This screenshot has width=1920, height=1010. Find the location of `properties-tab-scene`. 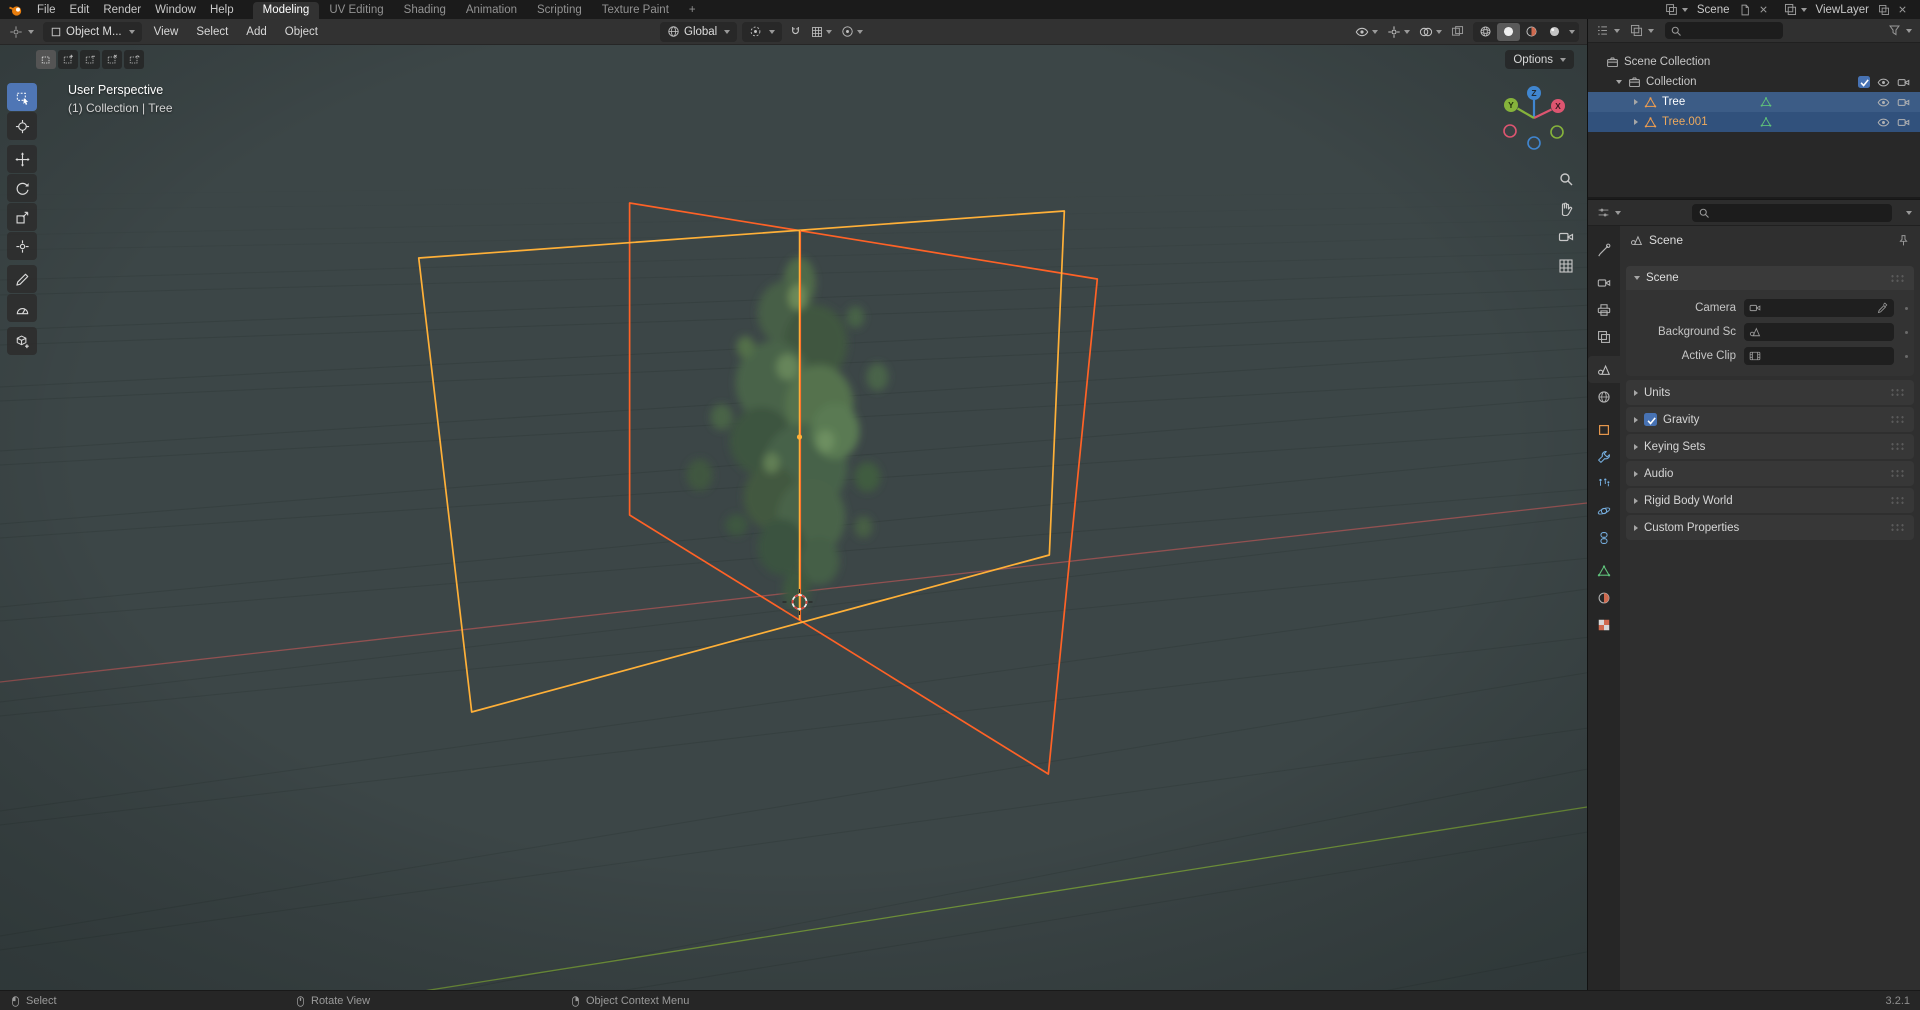

properties-tab-scene is located at coordinates (1604, 369).